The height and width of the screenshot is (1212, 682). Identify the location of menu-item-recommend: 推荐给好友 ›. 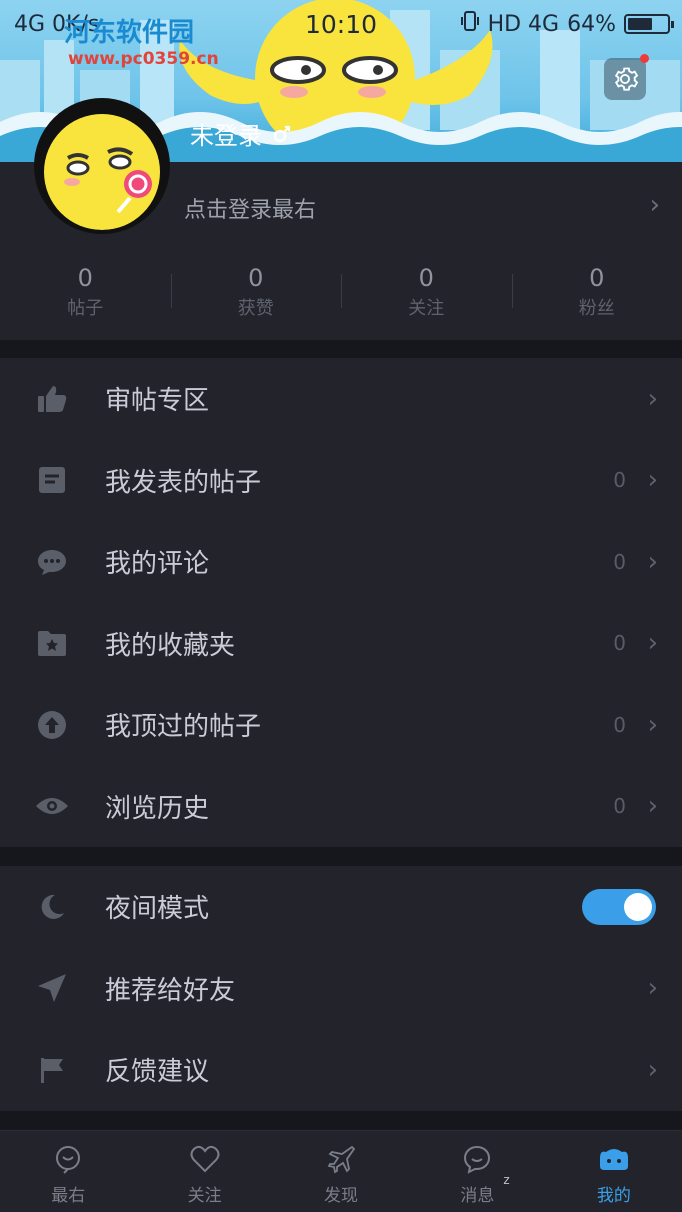
(341, 989).